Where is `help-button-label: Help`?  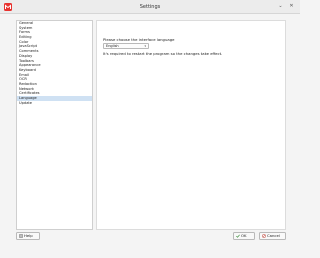
help-button-label: Help is located at coordinates (28, 235).